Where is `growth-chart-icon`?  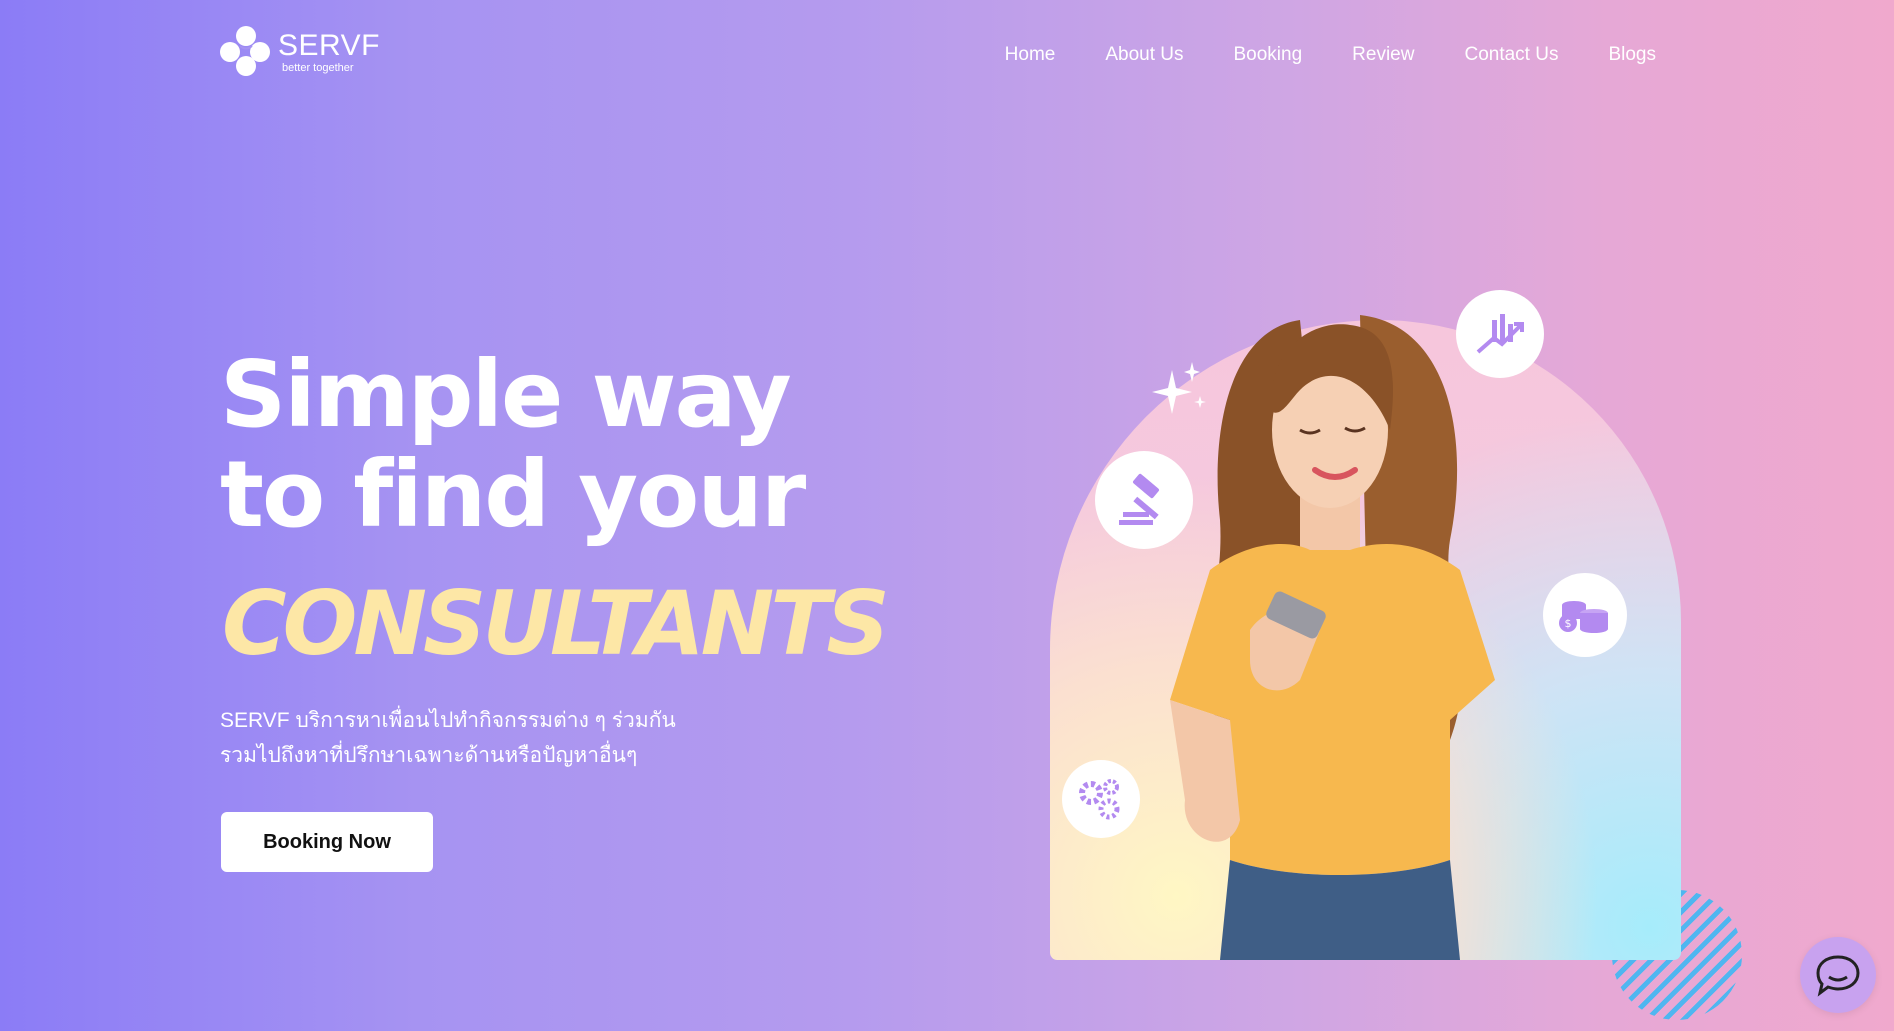
growth-chart-icon is located at coordinates (1500, 334).